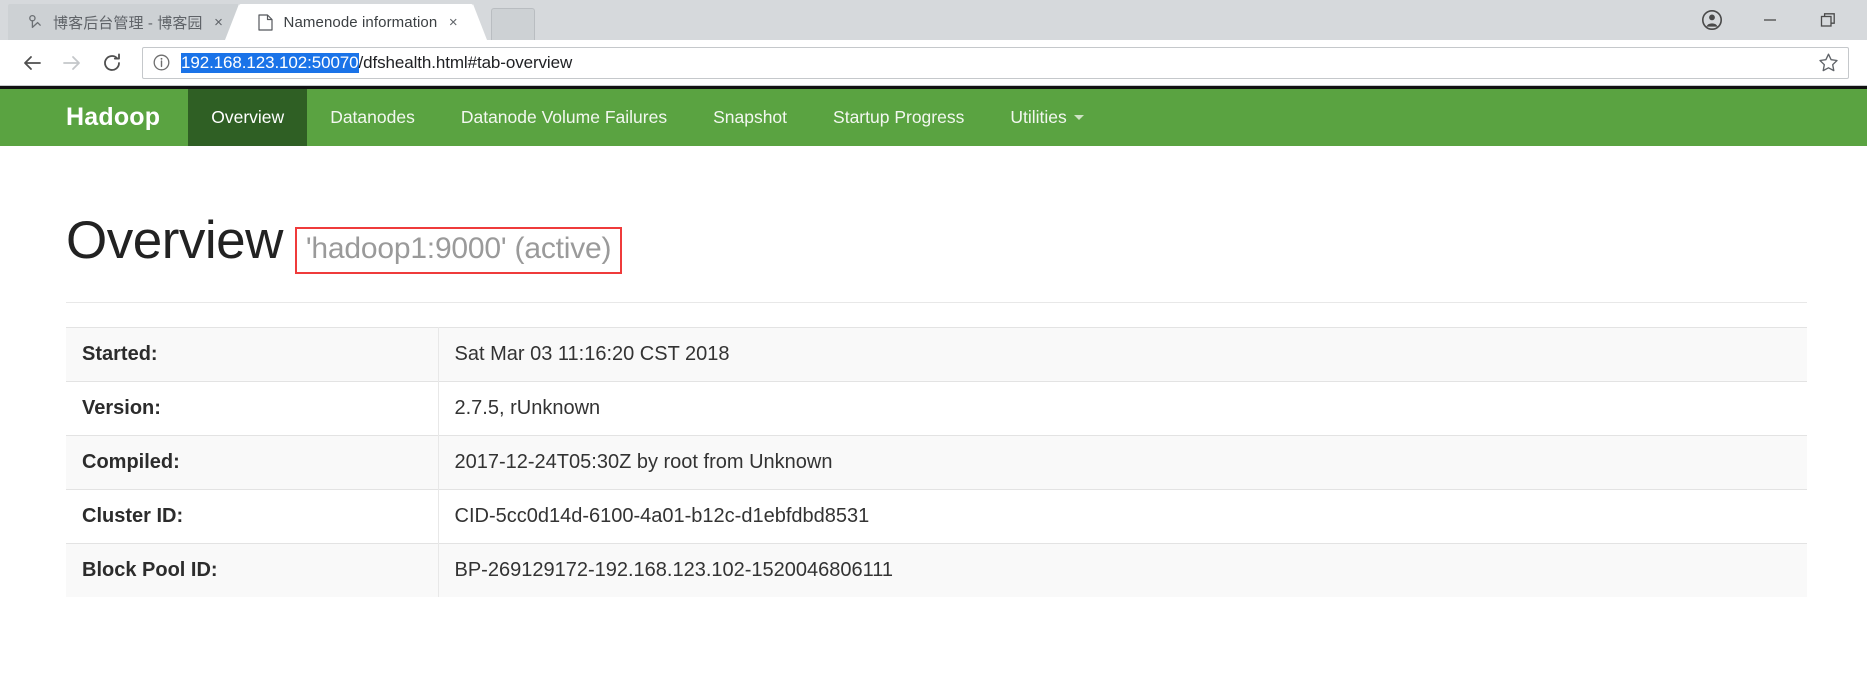  What do you see at coordinates (1712, 20) in the screenshot?
I see `profile-avatar-icon` at bounding box center [1712, 20].